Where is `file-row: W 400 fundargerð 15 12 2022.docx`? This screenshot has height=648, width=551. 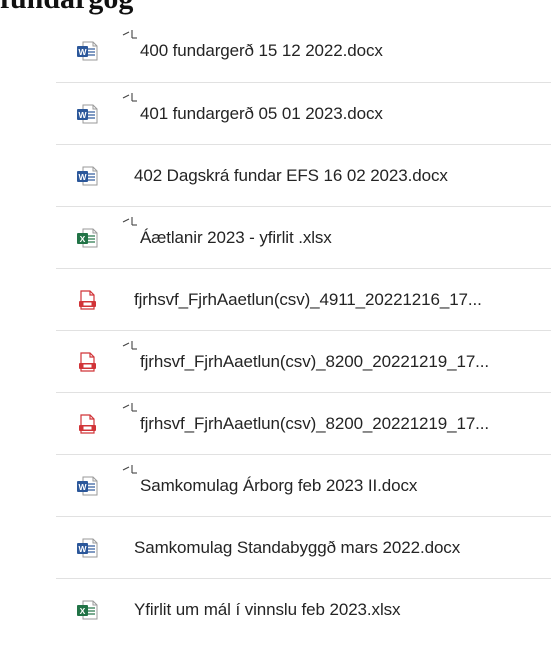
file-row: W 400 fundargerð 15 12 2022.docx is located at coordinates (303, 51).